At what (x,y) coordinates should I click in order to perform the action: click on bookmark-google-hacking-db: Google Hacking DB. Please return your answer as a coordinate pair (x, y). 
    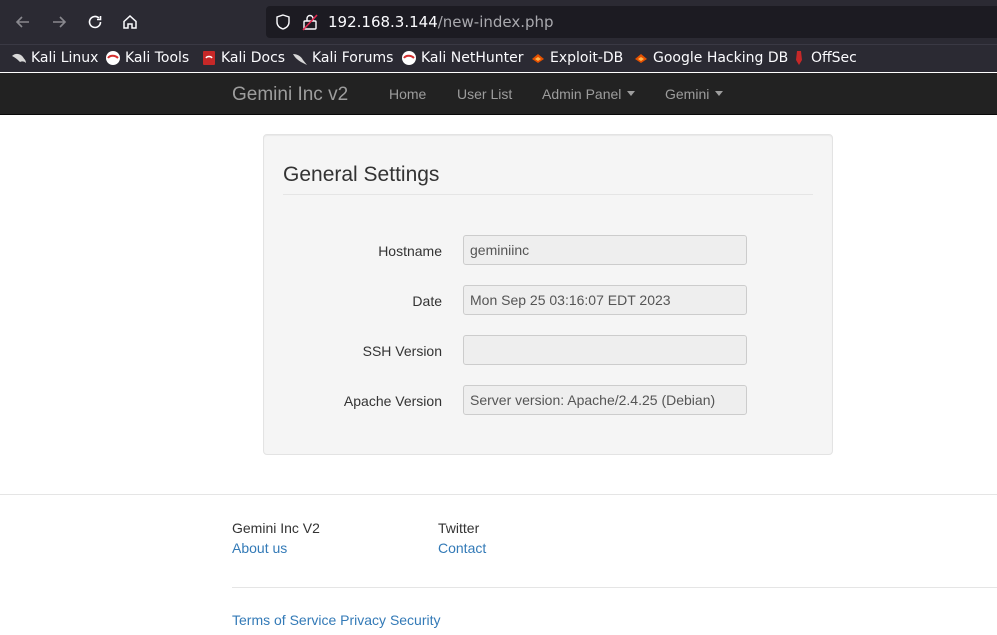
    Looking at the image, I should click on (710, 58).